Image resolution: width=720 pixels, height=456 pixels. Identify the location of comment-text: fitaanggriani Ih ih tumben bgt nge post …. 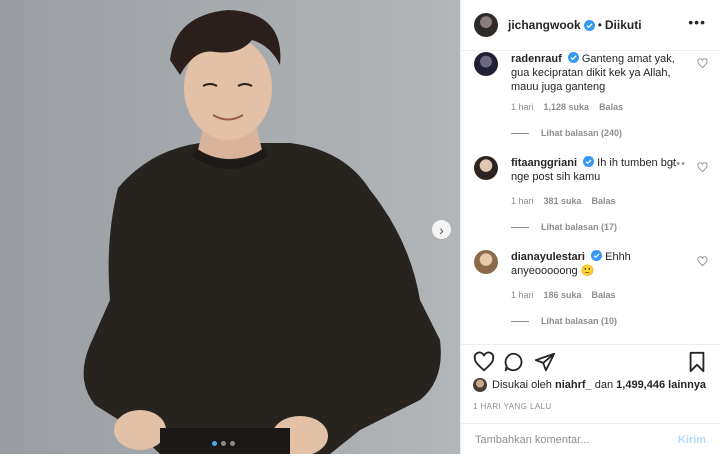
(596, 170).